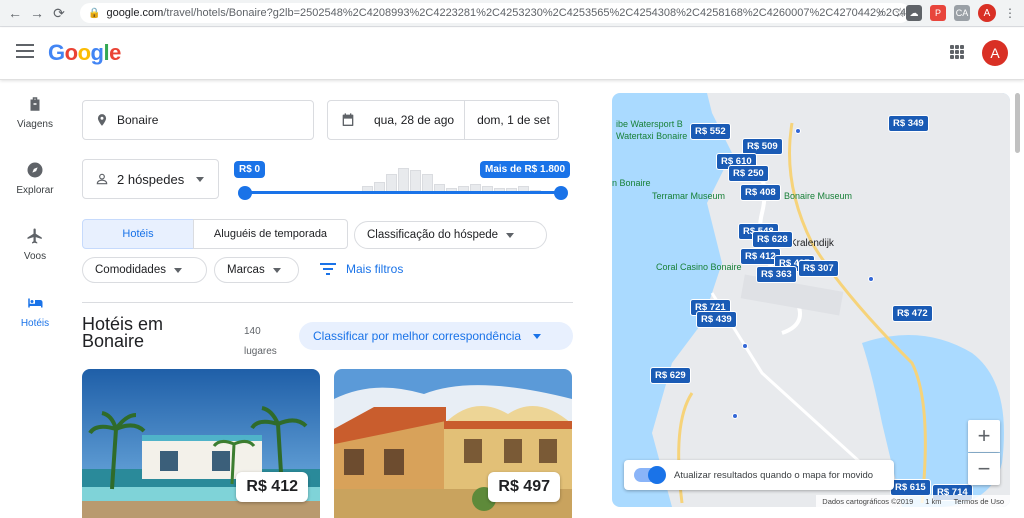 The image size is (1024, 518). Describe the element at coordinates (102, 120) in the screenshot. I see `location-pin-icon` at that location.